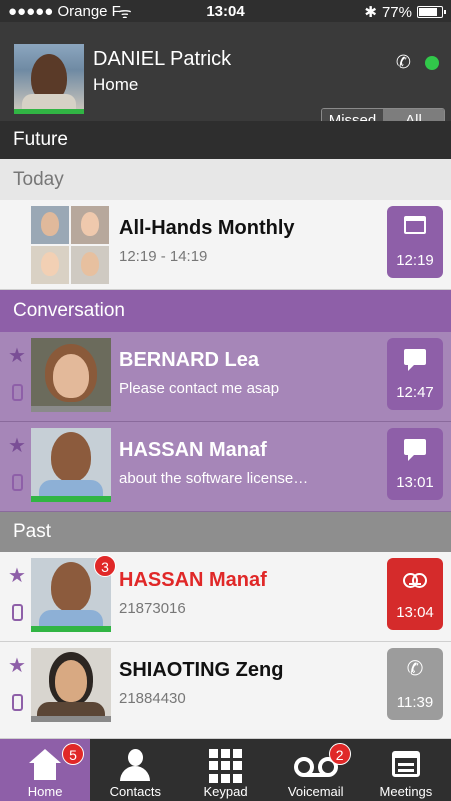 The image size is (451, 801). I want to click on voicemail-time: 13:04, so click(415, 612).